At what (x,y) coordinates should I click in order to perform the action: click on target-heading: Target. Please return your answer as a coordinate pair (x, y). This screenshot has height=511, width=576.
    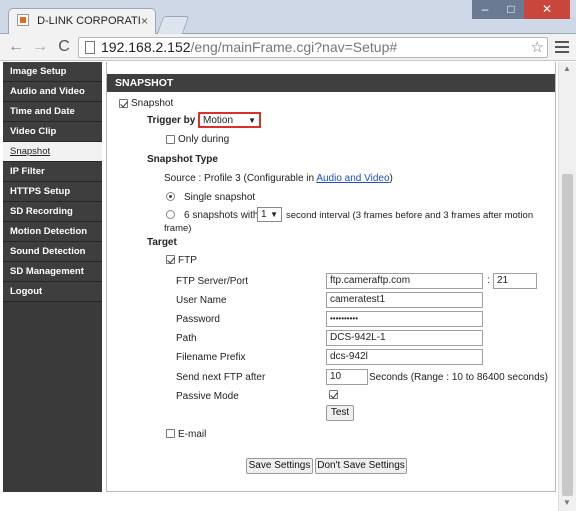
    Looking at the image, I should click on (162, 242).